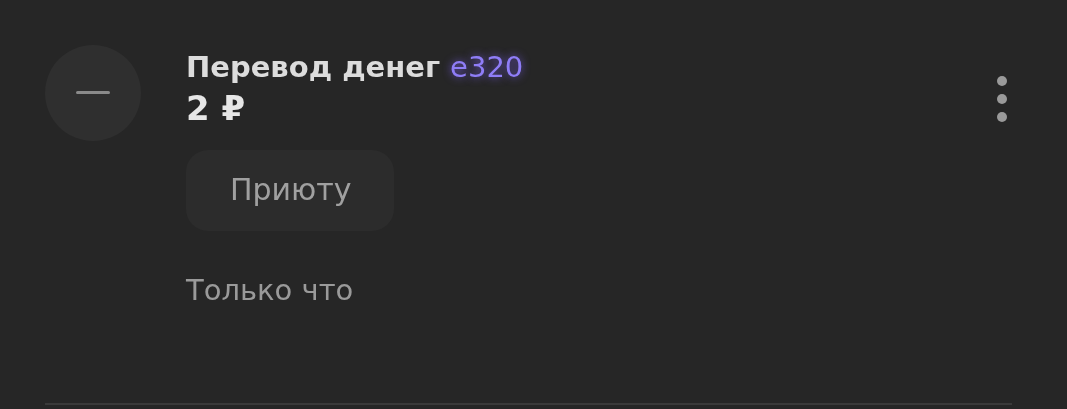 This screenshot has height=409, width=1067. Describe the element at coordinates (1002, 99) in the screenshot. I see `more-icon` at that location.